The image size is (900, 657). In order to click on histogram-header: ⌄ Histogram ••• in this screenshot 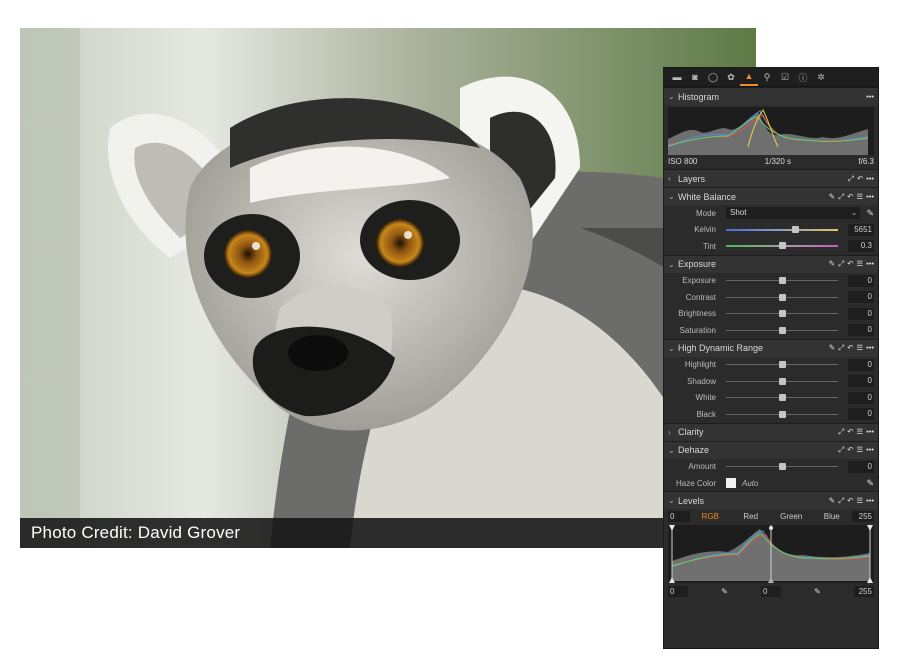, I will do `click(771, 96)`.